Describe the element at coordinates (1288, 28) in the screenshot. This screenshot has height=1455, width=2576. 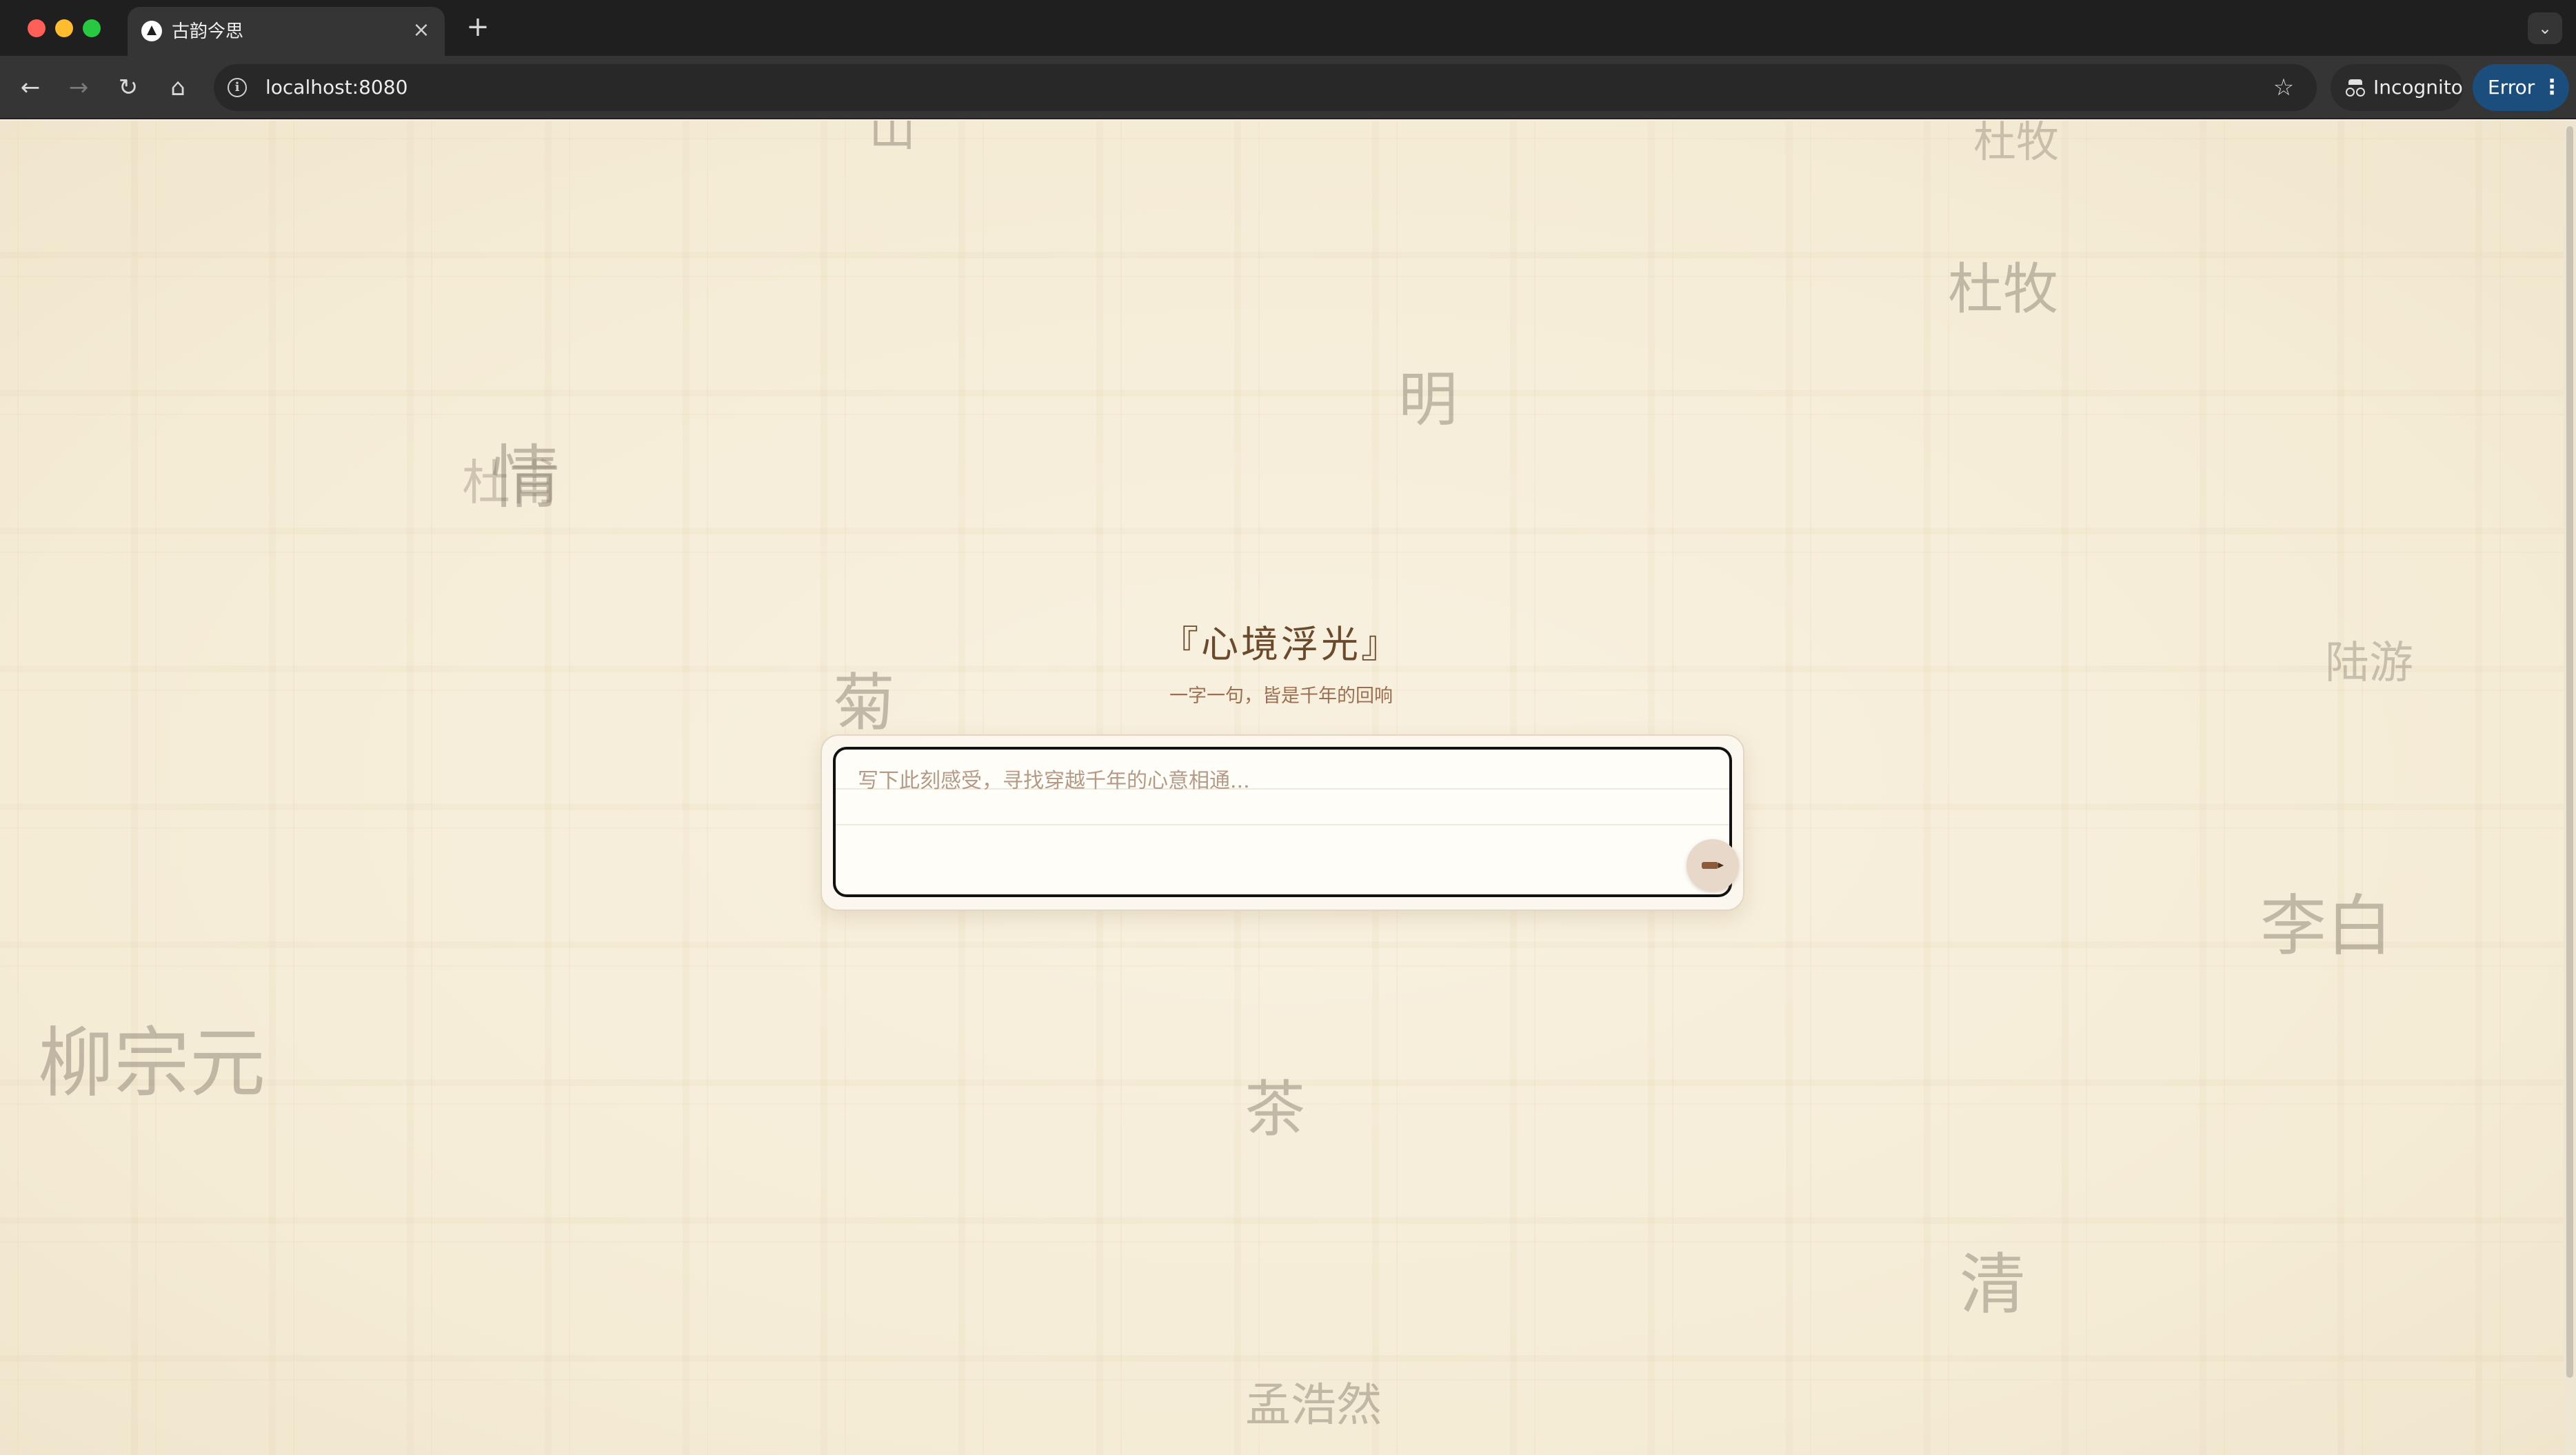
I see `browser-tab-bar: 古韵今思 × + ⌄` at that location.